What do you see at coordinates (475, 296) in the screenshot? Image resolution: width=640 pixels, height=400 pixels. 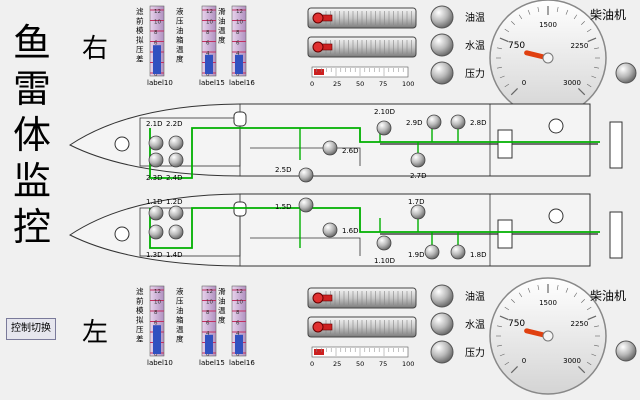 I see `indicator-label: 油温` at bounding box center [475, 296].